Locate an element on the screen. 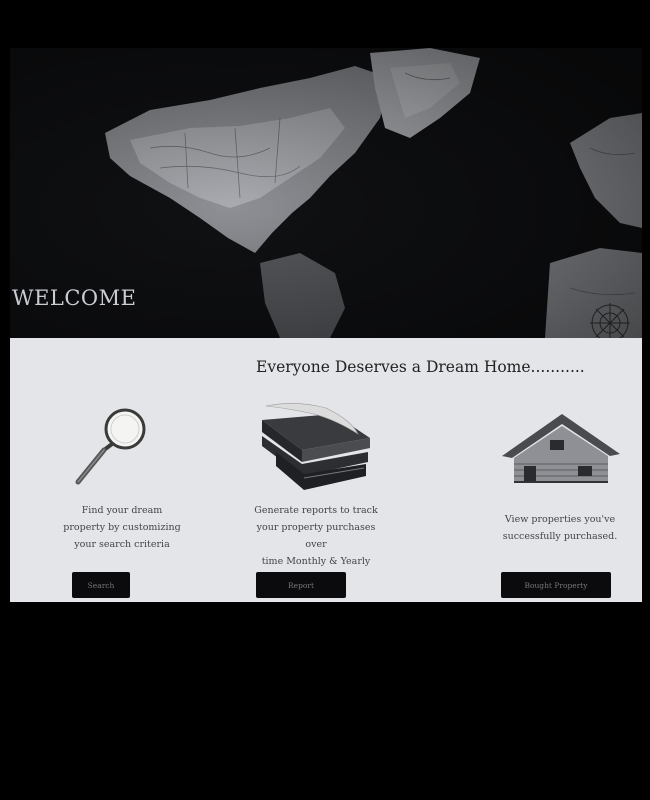 The image size is (650, 800). books-quill-icon is located at coordinates (316, 446).